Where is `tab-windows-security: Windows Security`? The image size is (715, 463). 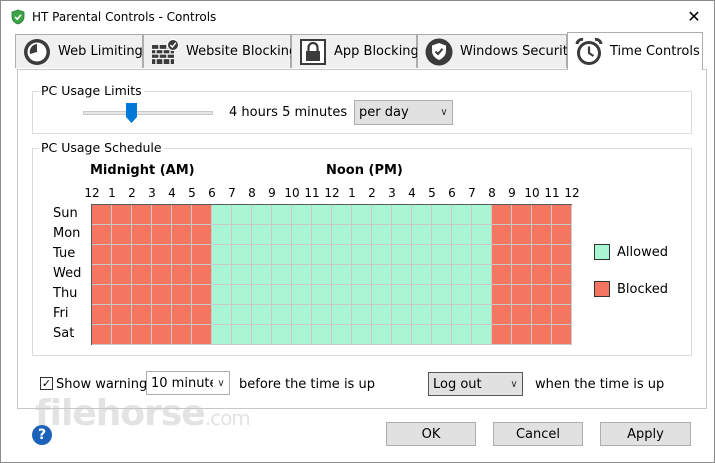 tab-windows-security: Windows Security is located at coordinates (496, 51).